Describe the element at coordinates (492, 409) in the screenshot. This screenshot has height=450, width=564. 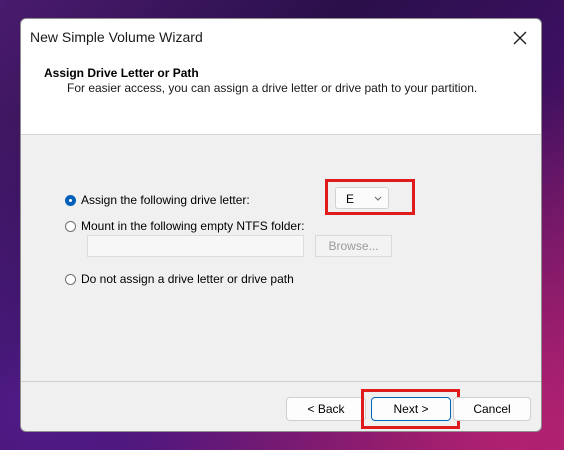
I see `cancel-button: Cancel` at that location.